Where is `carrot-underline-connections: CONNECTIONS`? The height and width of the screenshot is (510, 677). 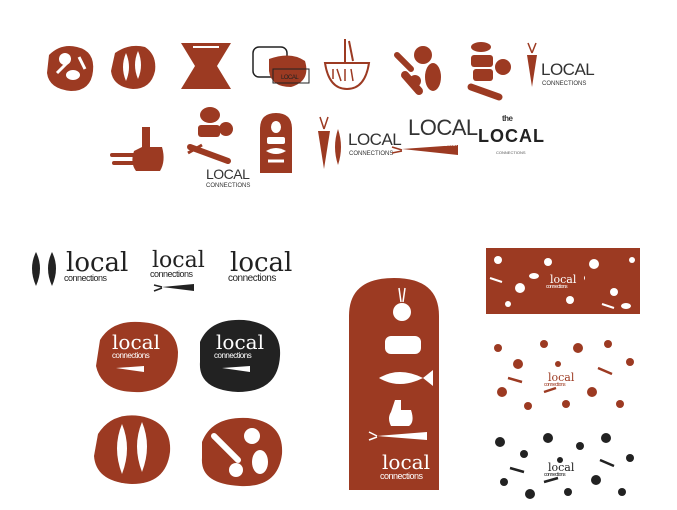
carrot-underline-connections: CONNECTIONS is located at coordinates (444, 145).